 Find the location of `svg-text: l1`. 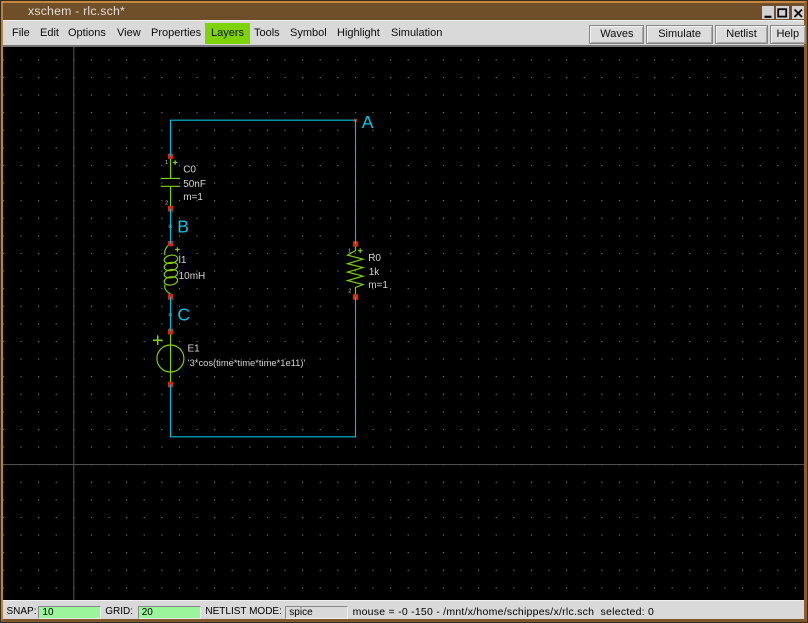

svg-text: l1 is located at coordinates (183, 260).